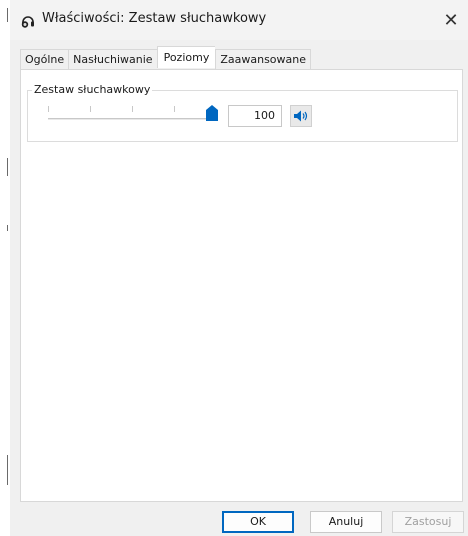 The image size is (468, 536). What do you see at coordinates (428, 522) in the screenshot?
I see `apply-button: Zastosuj` at bounding box center [428, 522].